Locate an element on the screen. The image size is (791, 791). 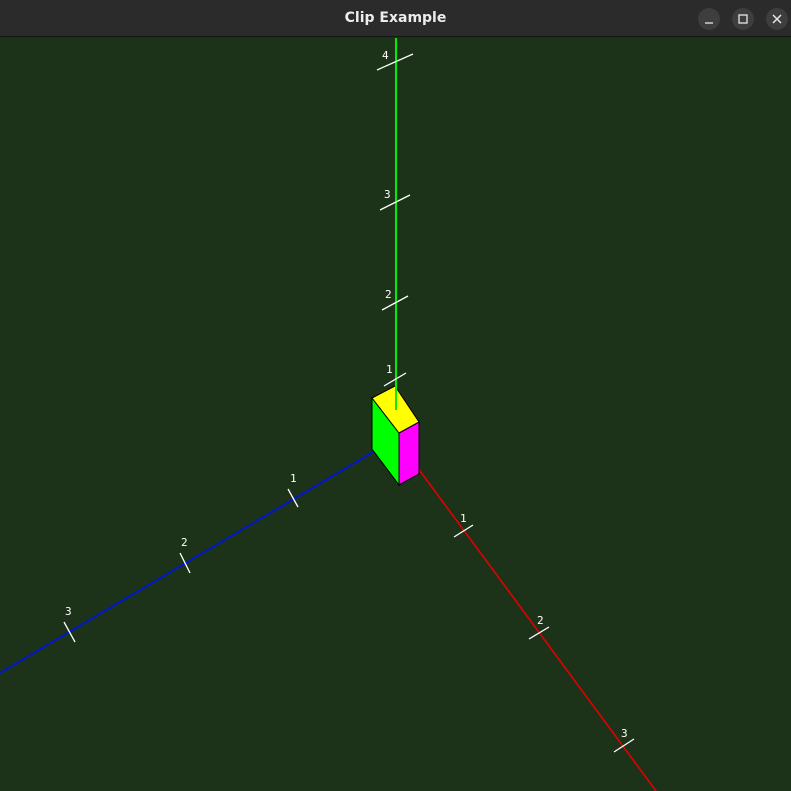
z-tick-label: 1 is located at coordinates (293, 478).